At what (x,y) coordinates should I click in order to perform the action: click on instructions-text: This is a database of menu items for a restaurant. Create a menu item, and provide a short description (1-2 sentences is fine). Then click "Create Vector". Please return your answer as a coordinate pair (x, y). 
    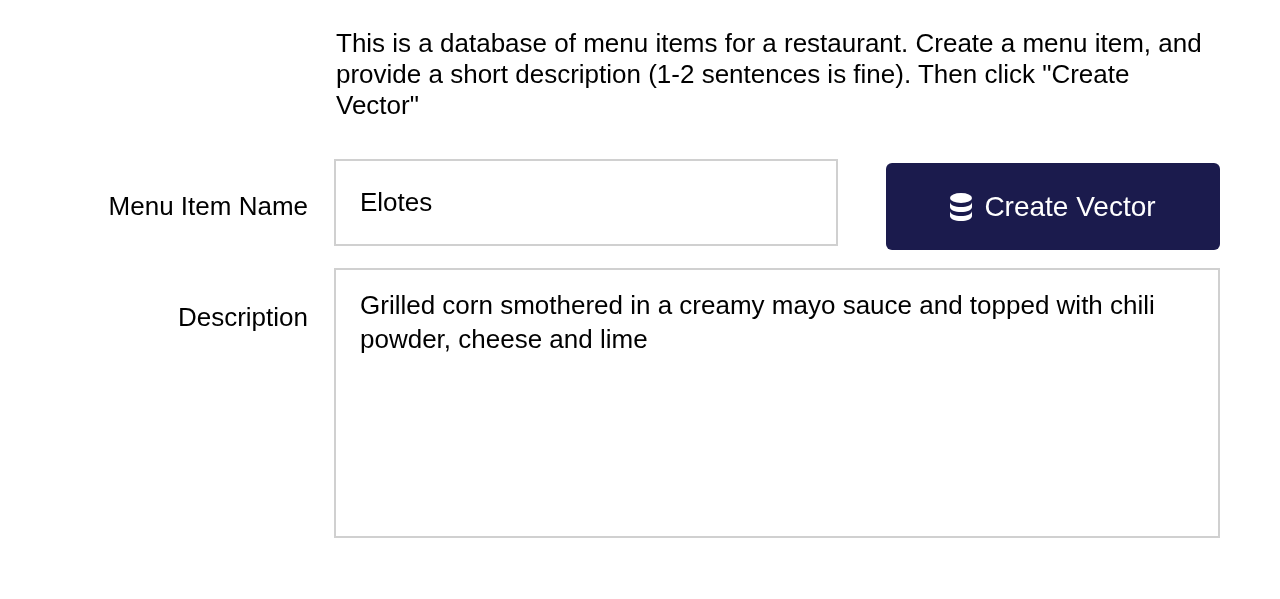
    Looking at the image, I should click on (769, 74).